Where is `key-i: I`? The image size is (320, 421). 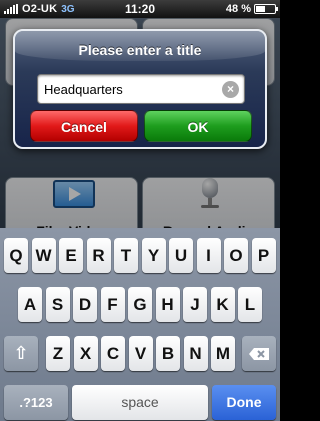
key-i: I is located at coordinates (208, 255).